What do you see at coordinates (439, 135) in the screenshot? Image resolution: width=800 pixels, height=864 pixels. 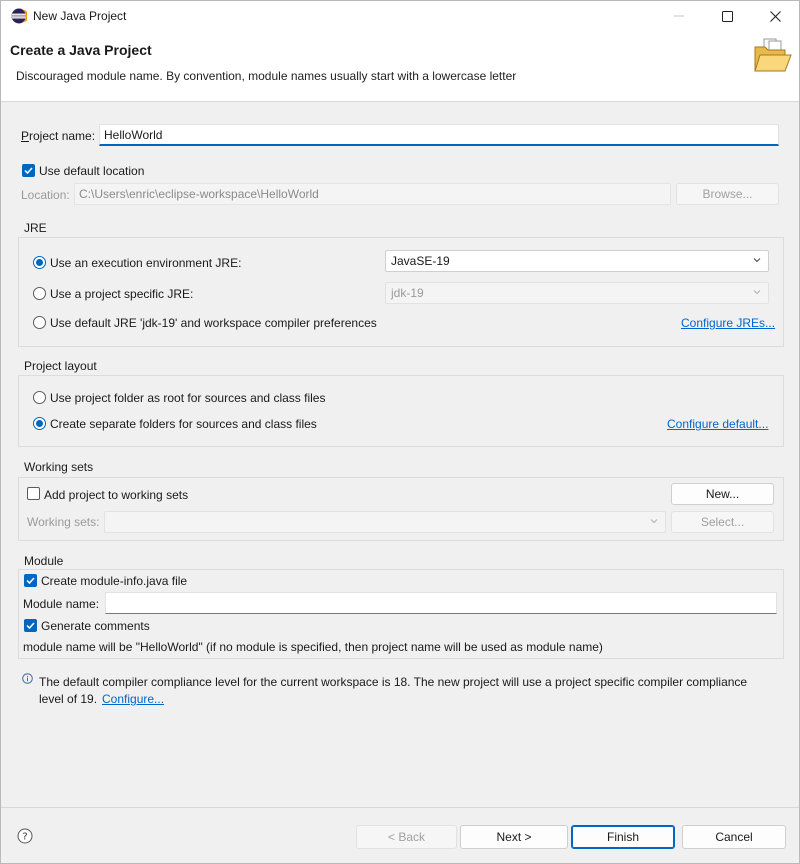 I see `project-name-input: HelloWorld` at bounding box center [439, 135].